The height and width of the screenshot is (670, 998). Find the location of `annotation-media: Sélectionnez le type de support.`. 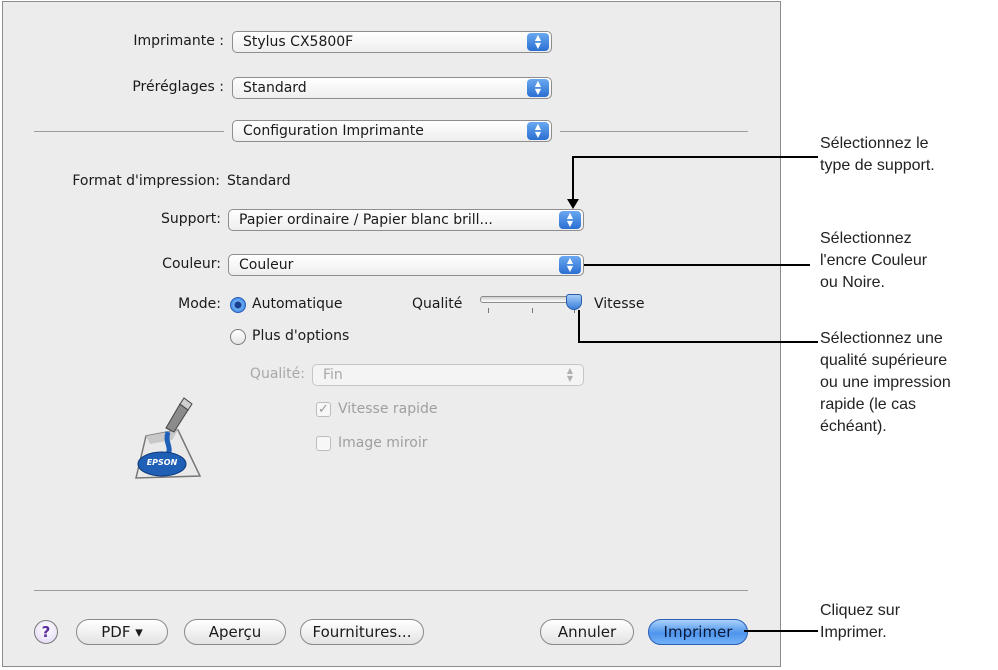

annotation-media: Sélectionnez le type de support. is located at coordinates (877, 155).